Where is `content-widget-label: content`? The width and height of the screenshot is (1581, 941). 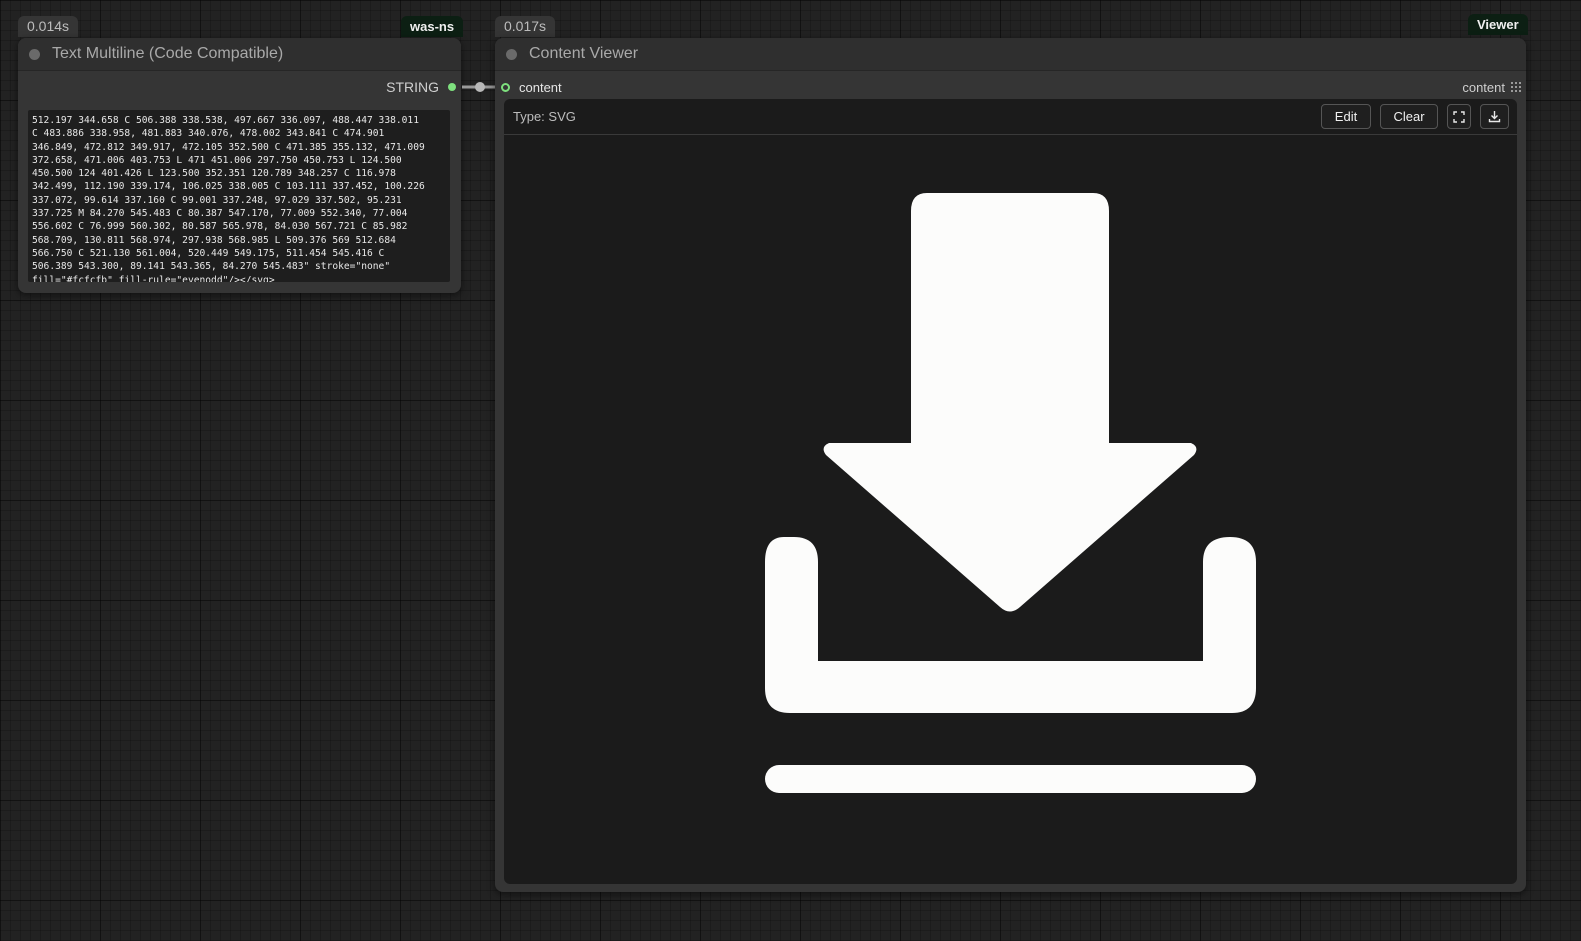 content-widget-label: content is located at coordinates (1483, 87).